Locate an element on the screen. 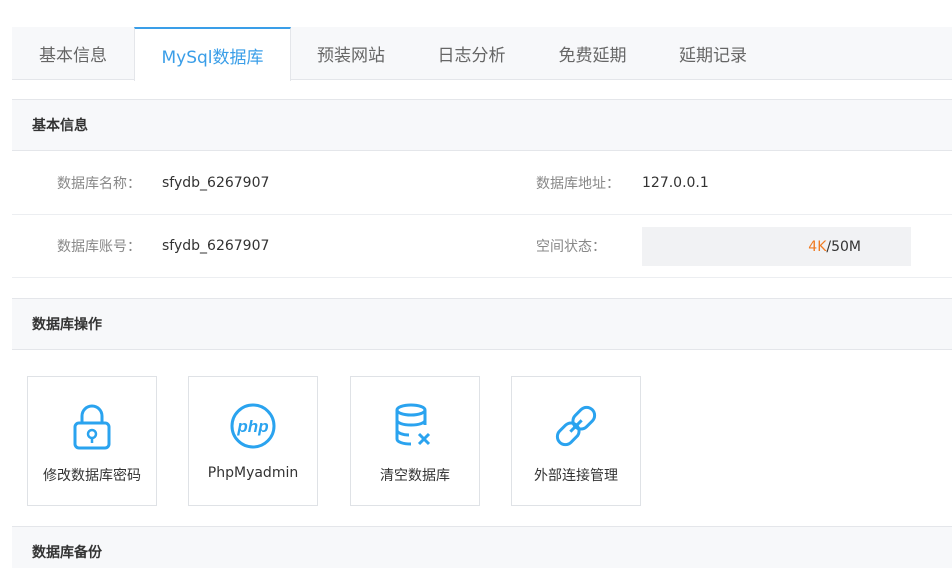 This screenshot has height=568, width=952. php-icon: php is located at coordinates (253, 426).